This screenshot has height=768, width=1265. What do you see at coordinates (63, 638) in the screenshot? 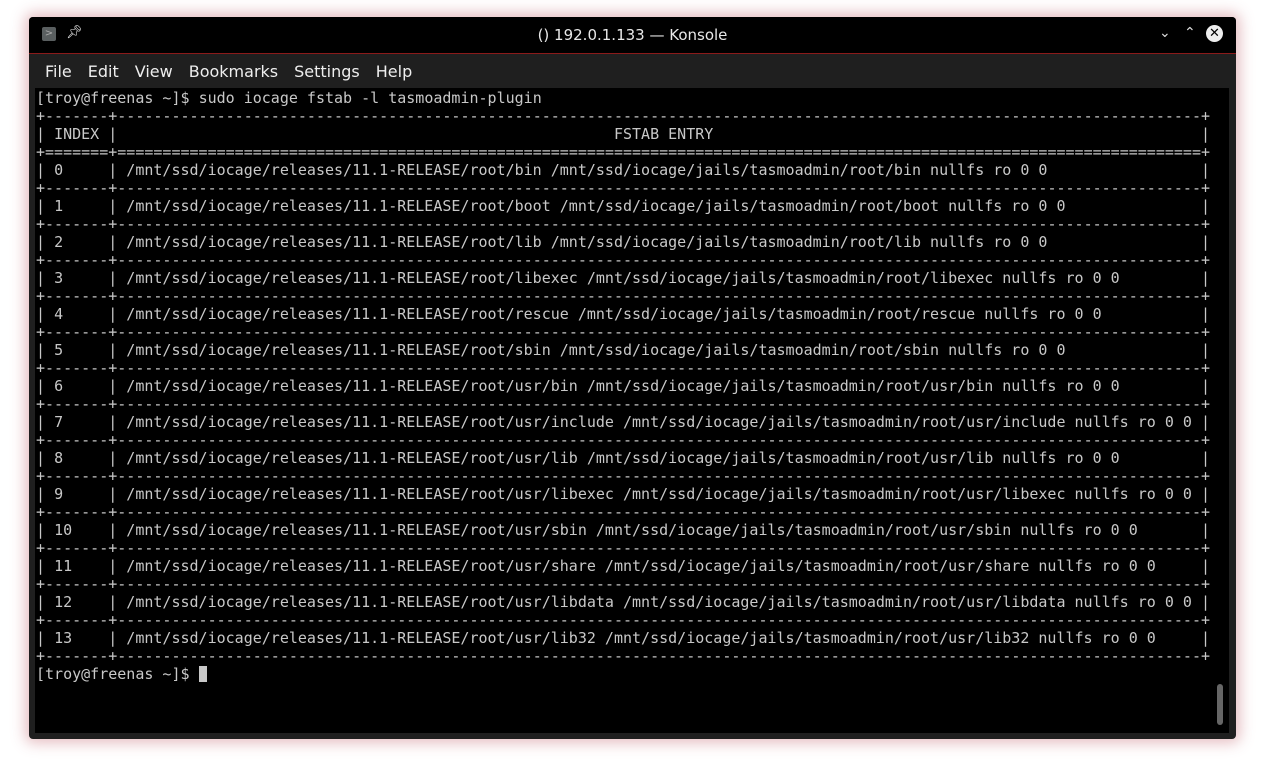
I see `index-cell: 13` at bounding box center [63, 638].